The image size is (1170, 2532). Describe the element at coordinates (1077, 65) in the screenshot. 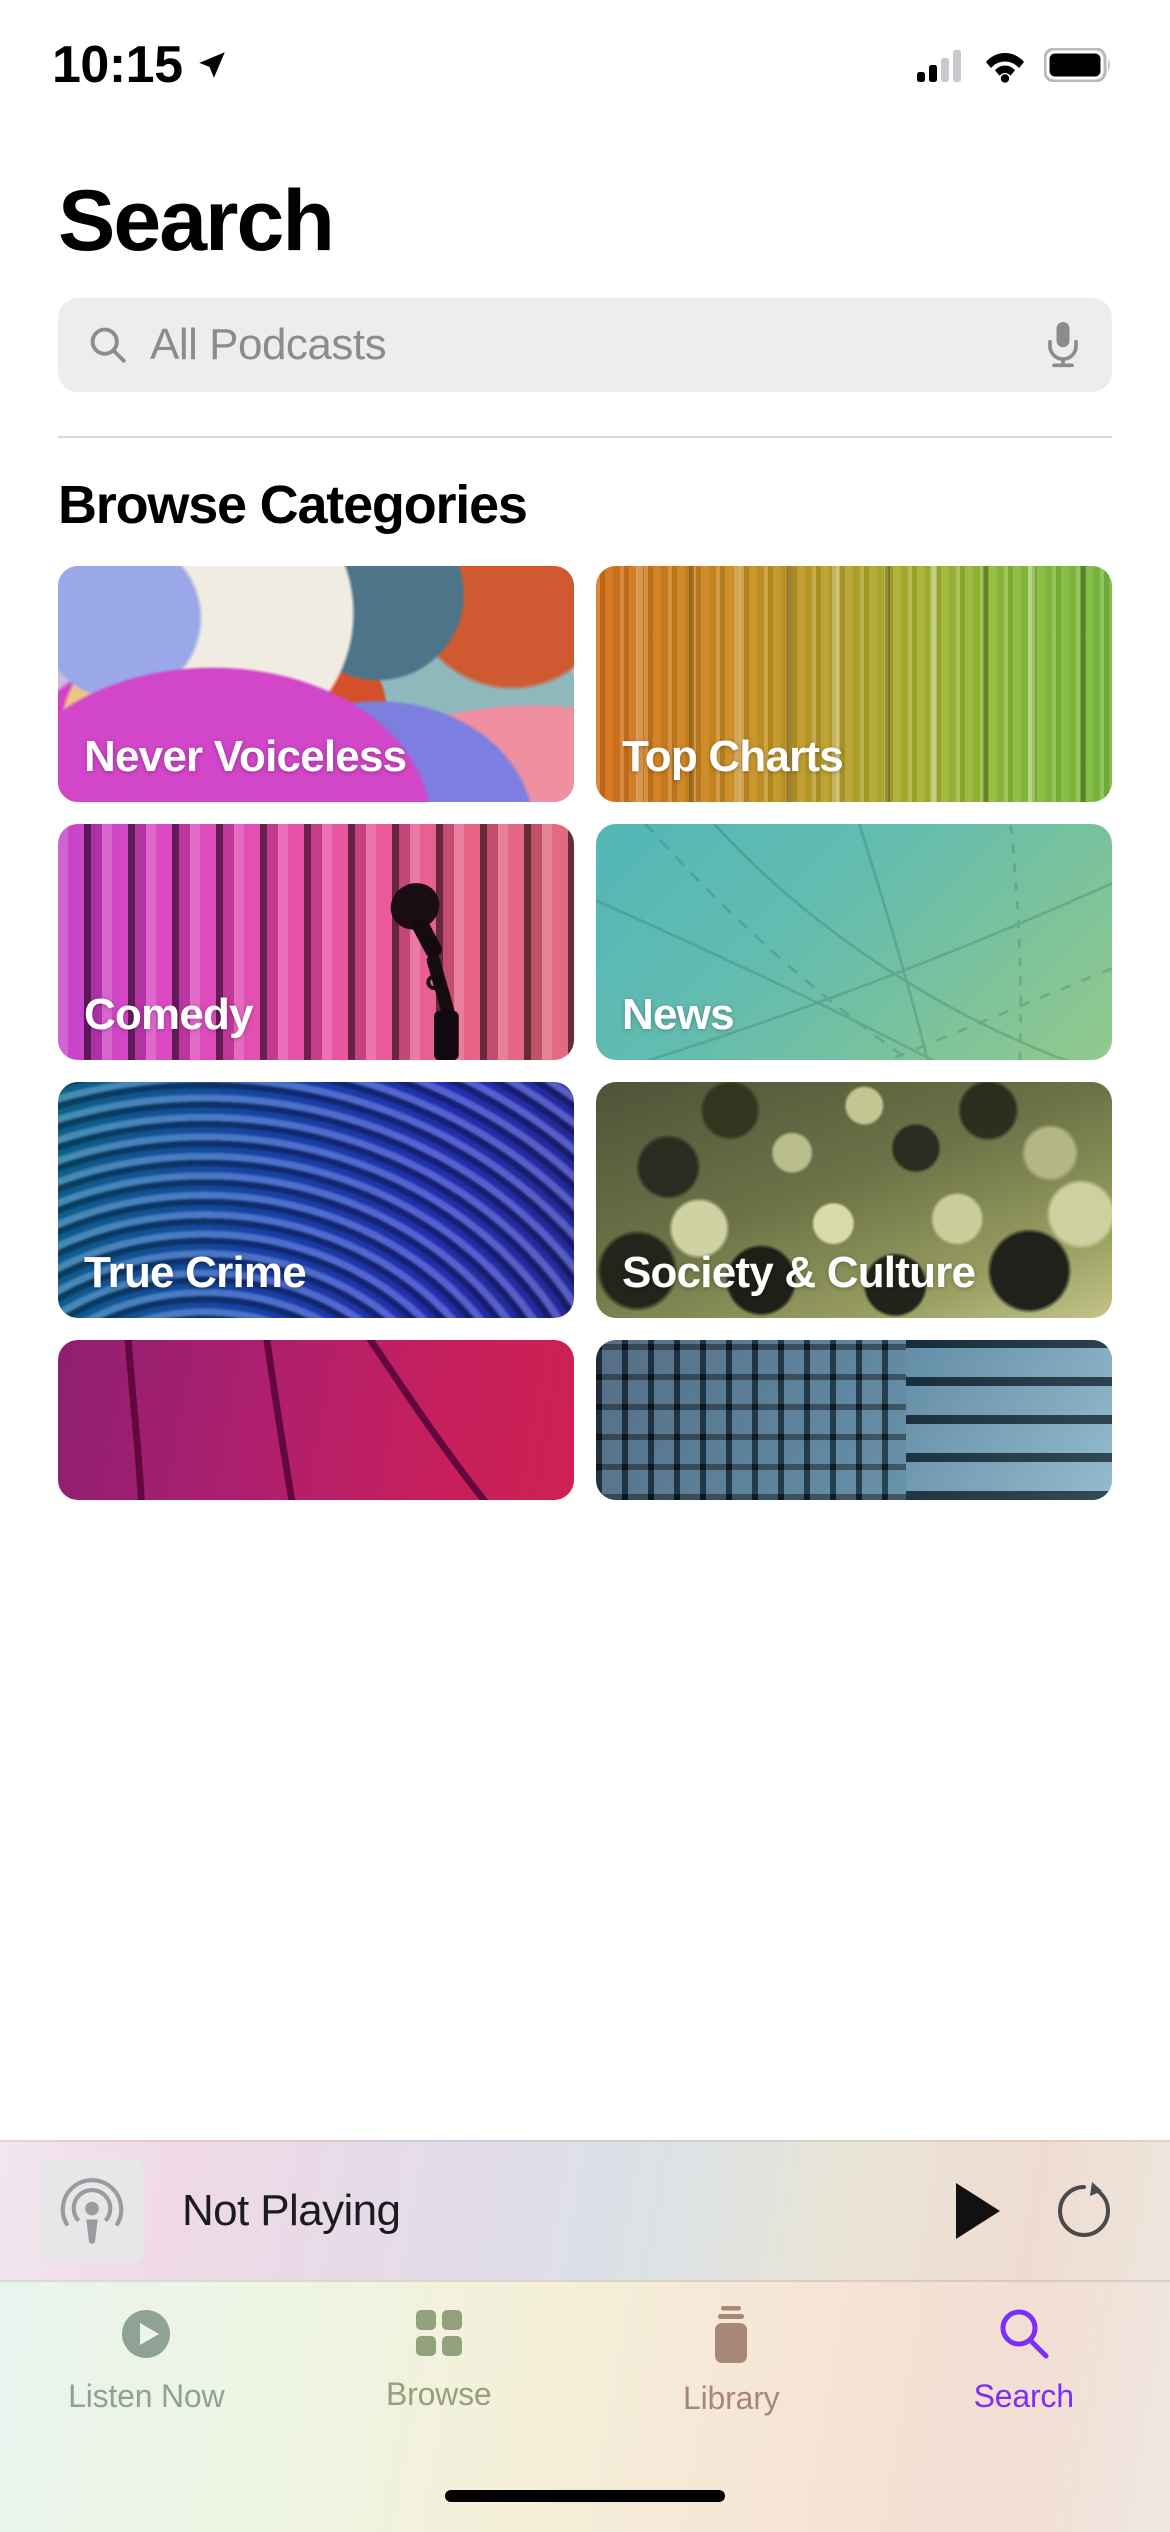

I see `battery-full-icon` at that location.